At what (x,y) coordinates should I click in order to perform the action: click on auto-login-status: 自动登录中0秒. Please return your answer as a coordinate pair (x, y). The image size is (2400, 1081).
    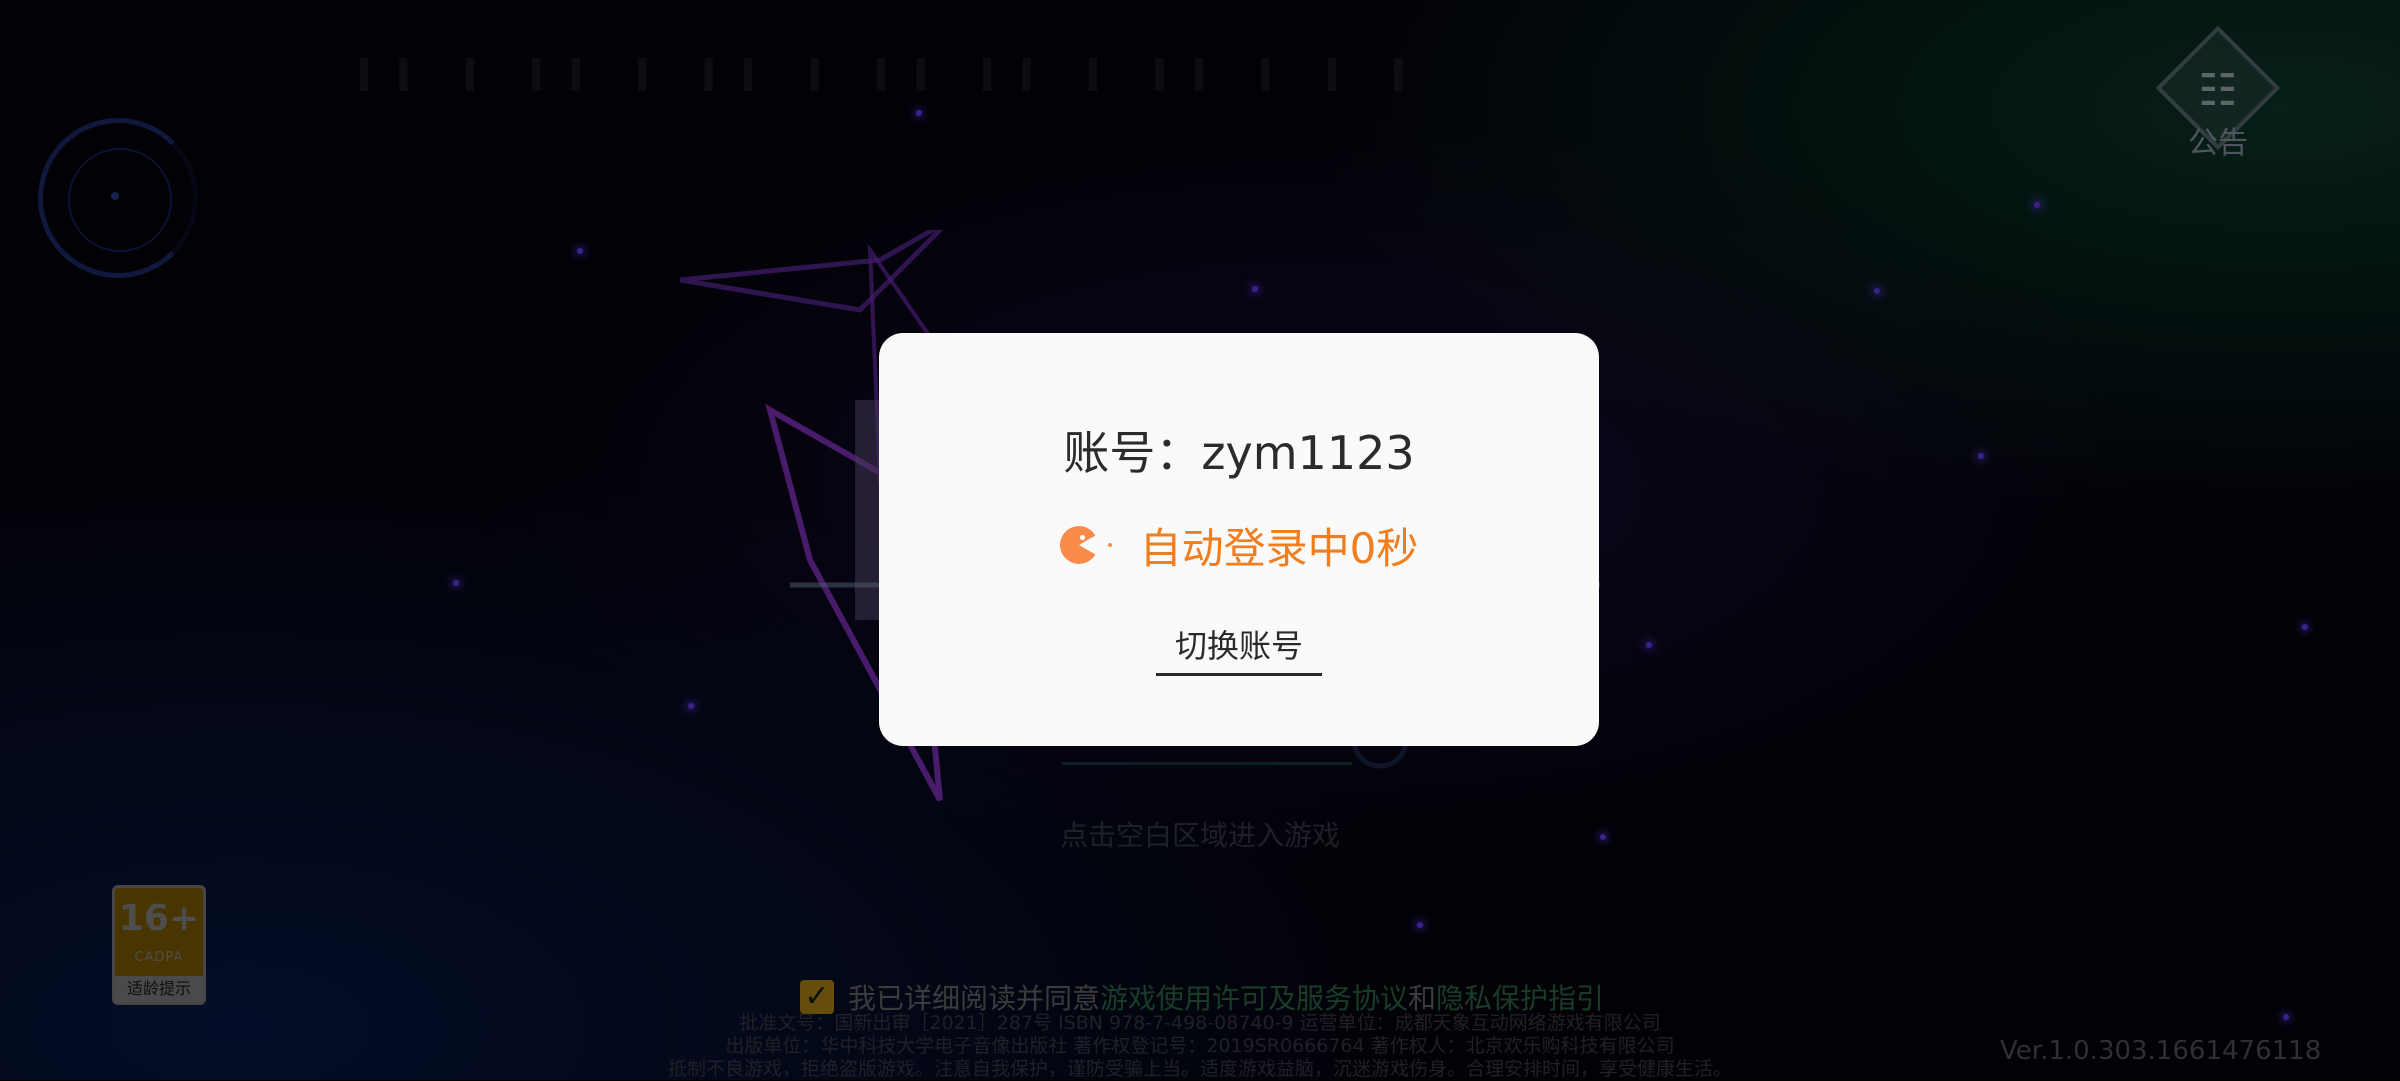
    Looking at the image, I should click on (1239, 545).